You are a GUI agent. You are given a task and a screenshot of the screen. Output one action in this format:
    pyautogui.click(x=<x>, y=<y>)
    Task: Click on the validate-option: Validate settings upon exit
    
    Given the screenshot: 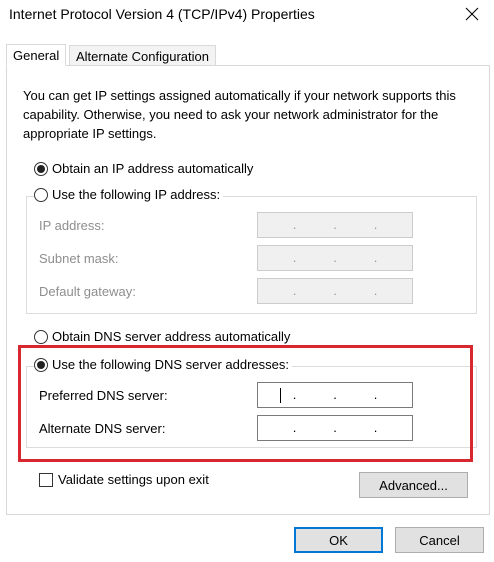 What is the action you would take?
    pyautogui.click(x=124, y=479)
    